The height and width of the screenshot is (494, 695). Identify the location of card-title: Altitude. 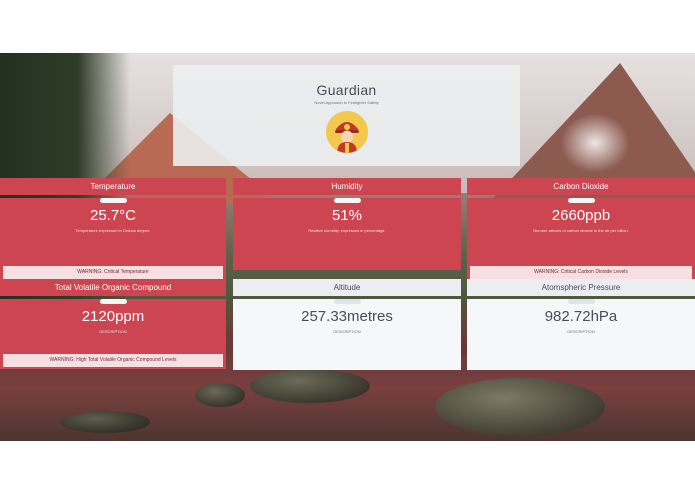
(347, 287).